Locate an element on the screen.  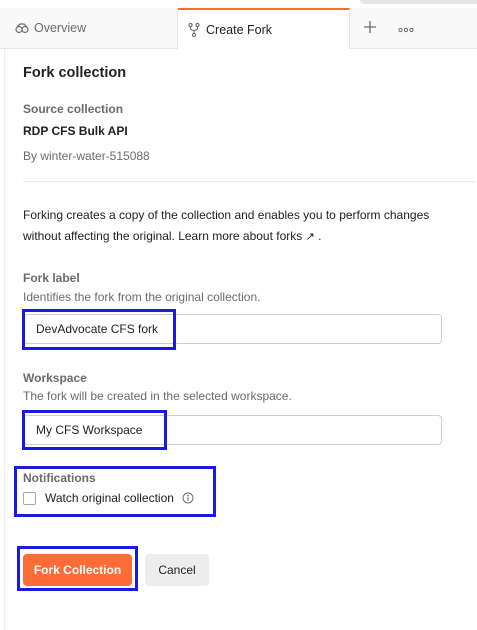
description-end: . is located at coordinates (318, 236).